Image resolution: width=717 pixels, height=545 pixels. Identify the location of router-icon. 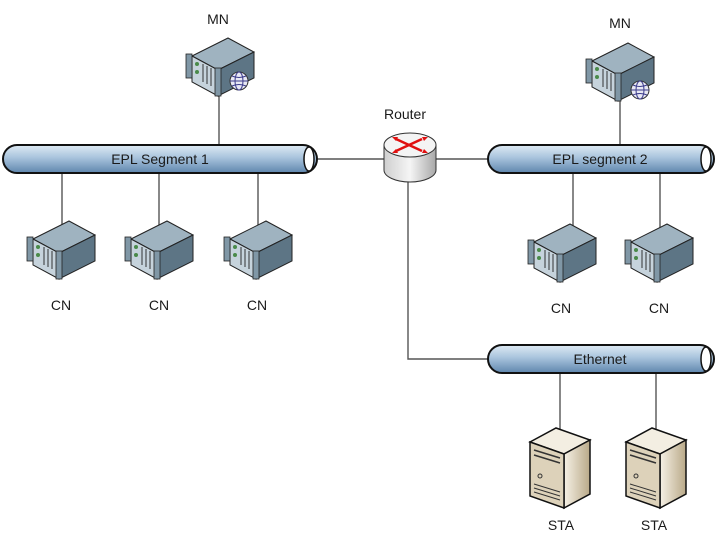
(410, 157).